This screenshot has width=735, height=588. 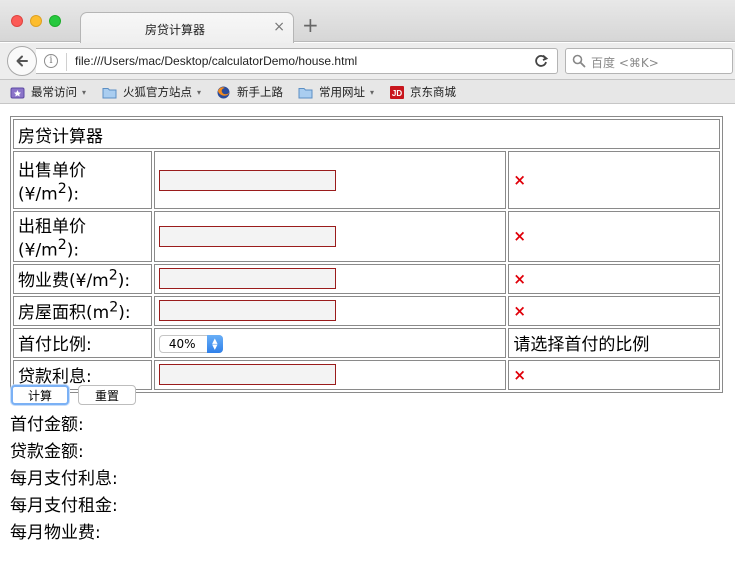 I want to click on row-down-payment-ratio: 首付比例: 40% ▲ ▼ 请选择首付的比例, so click(x=366, y=342).